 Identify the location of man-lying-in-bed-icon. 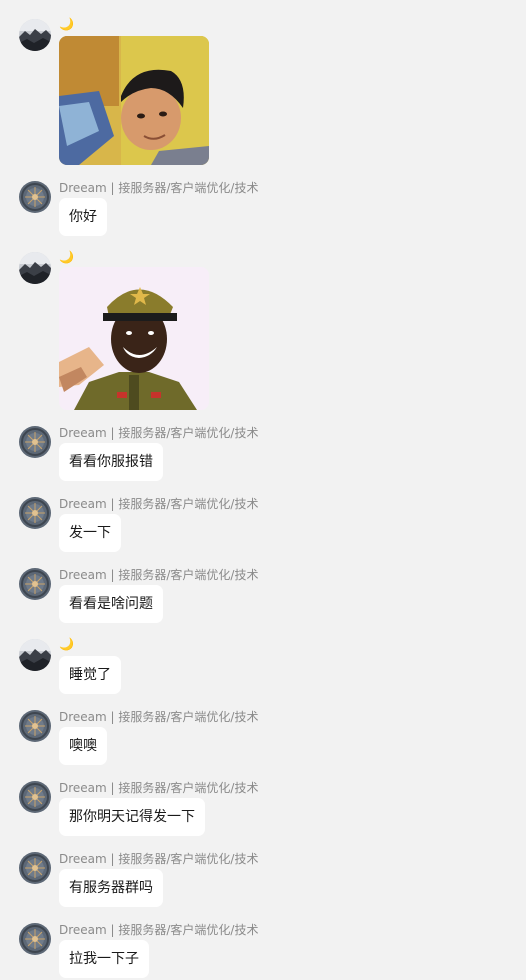
(134, 100).